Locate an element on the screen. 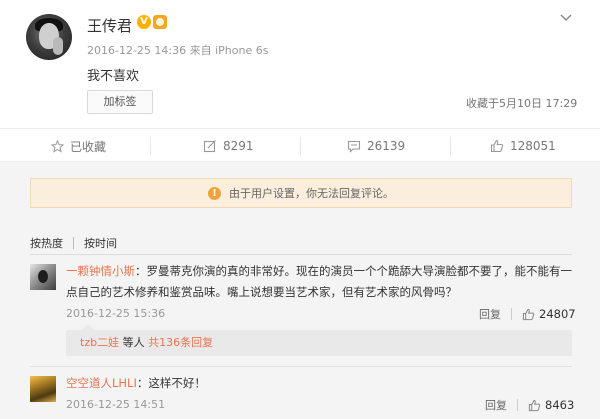 This screenshot has width=600, height=419. comment-actions: 回复 24807 is located at coordinates (527, 314).